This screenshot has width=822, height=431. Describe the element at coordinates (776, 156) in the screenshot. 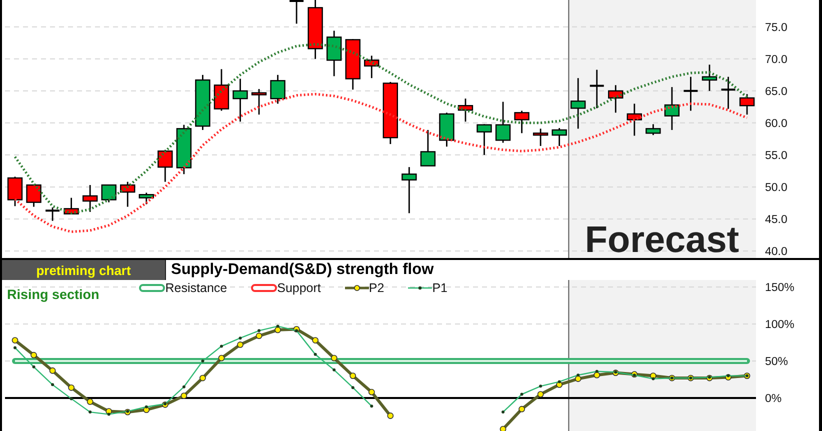

I see `axis-label: 55.0` at that location.